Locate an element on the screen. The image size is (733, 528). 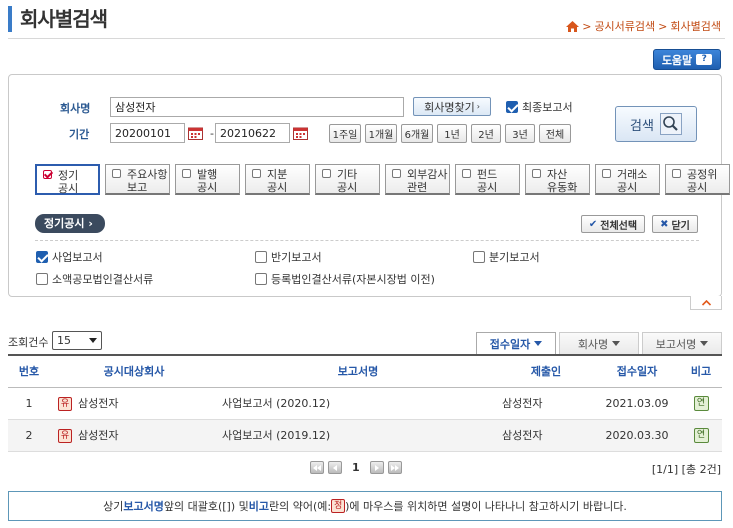
category-equity: 지분 공시 is located at coordinates (277, 179).